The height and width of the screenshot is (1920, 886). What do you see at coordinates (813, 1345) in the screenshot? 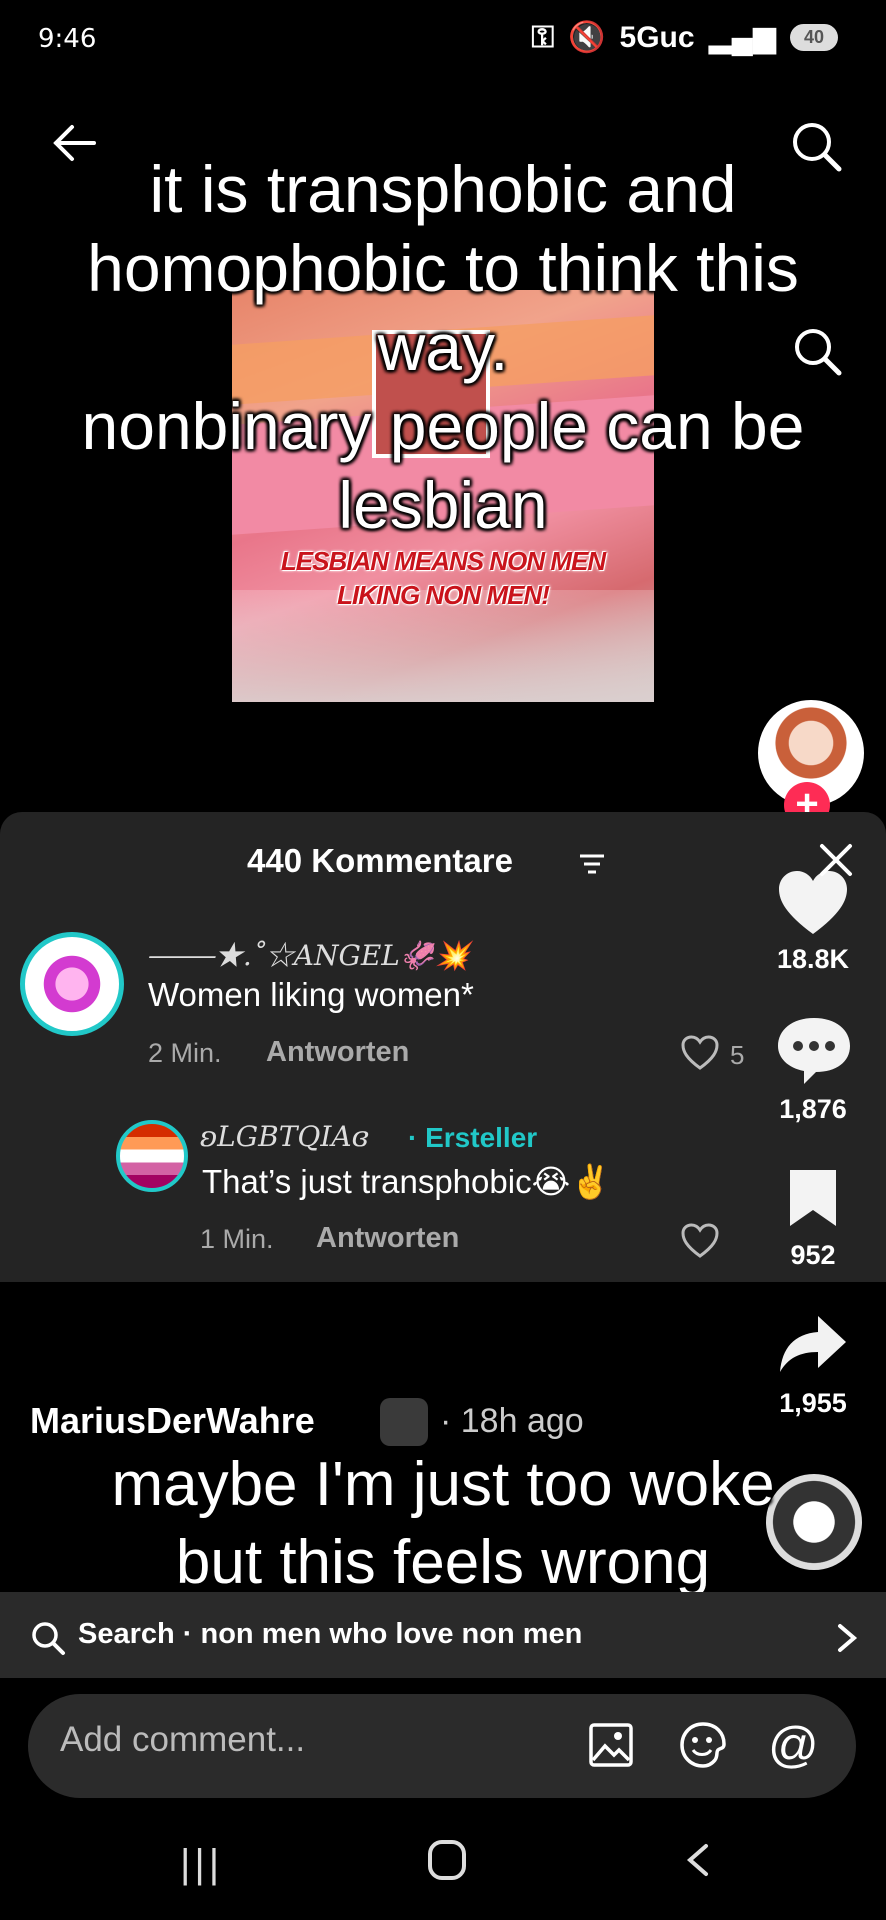
I see `share-arrow-icon` at bounding box center [813, 1345].